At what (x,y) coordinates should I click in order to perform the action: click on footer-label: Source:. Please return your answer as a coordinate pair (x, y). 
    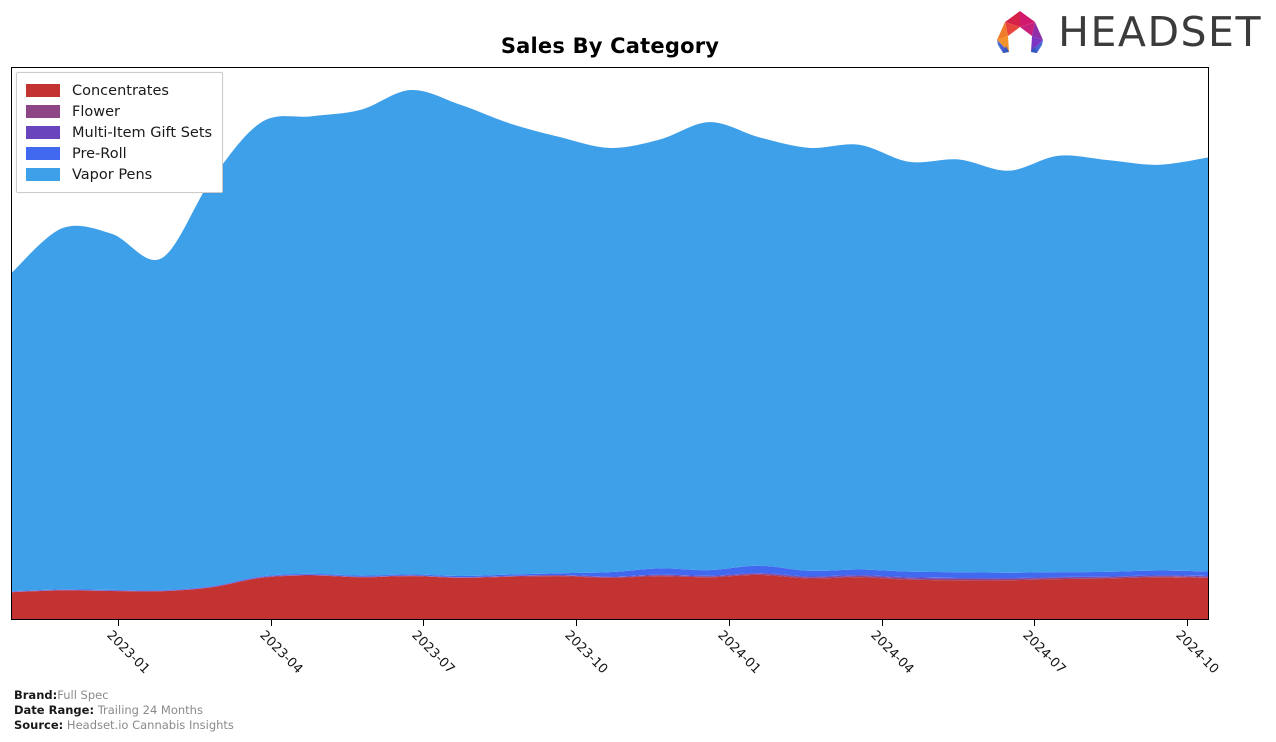
    Looking at the image, I should click on (39, 725).